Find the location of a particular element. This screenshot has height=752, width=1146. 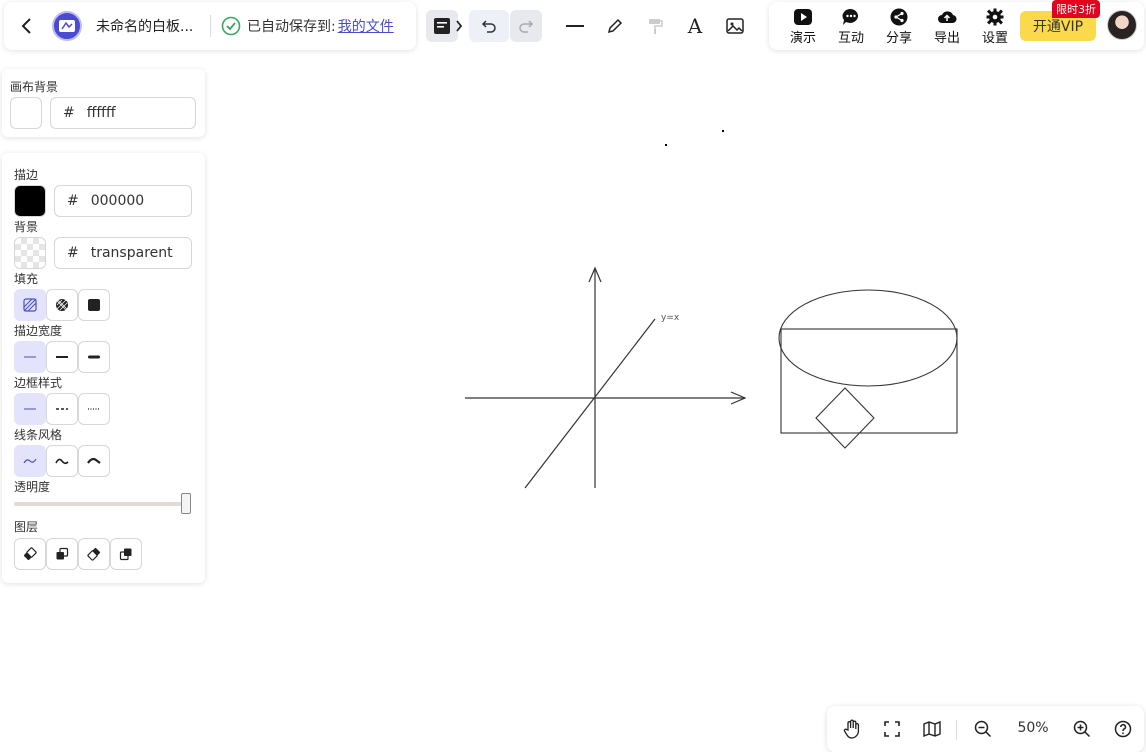

zoom-out-icon is located at coordinates (983, 729).